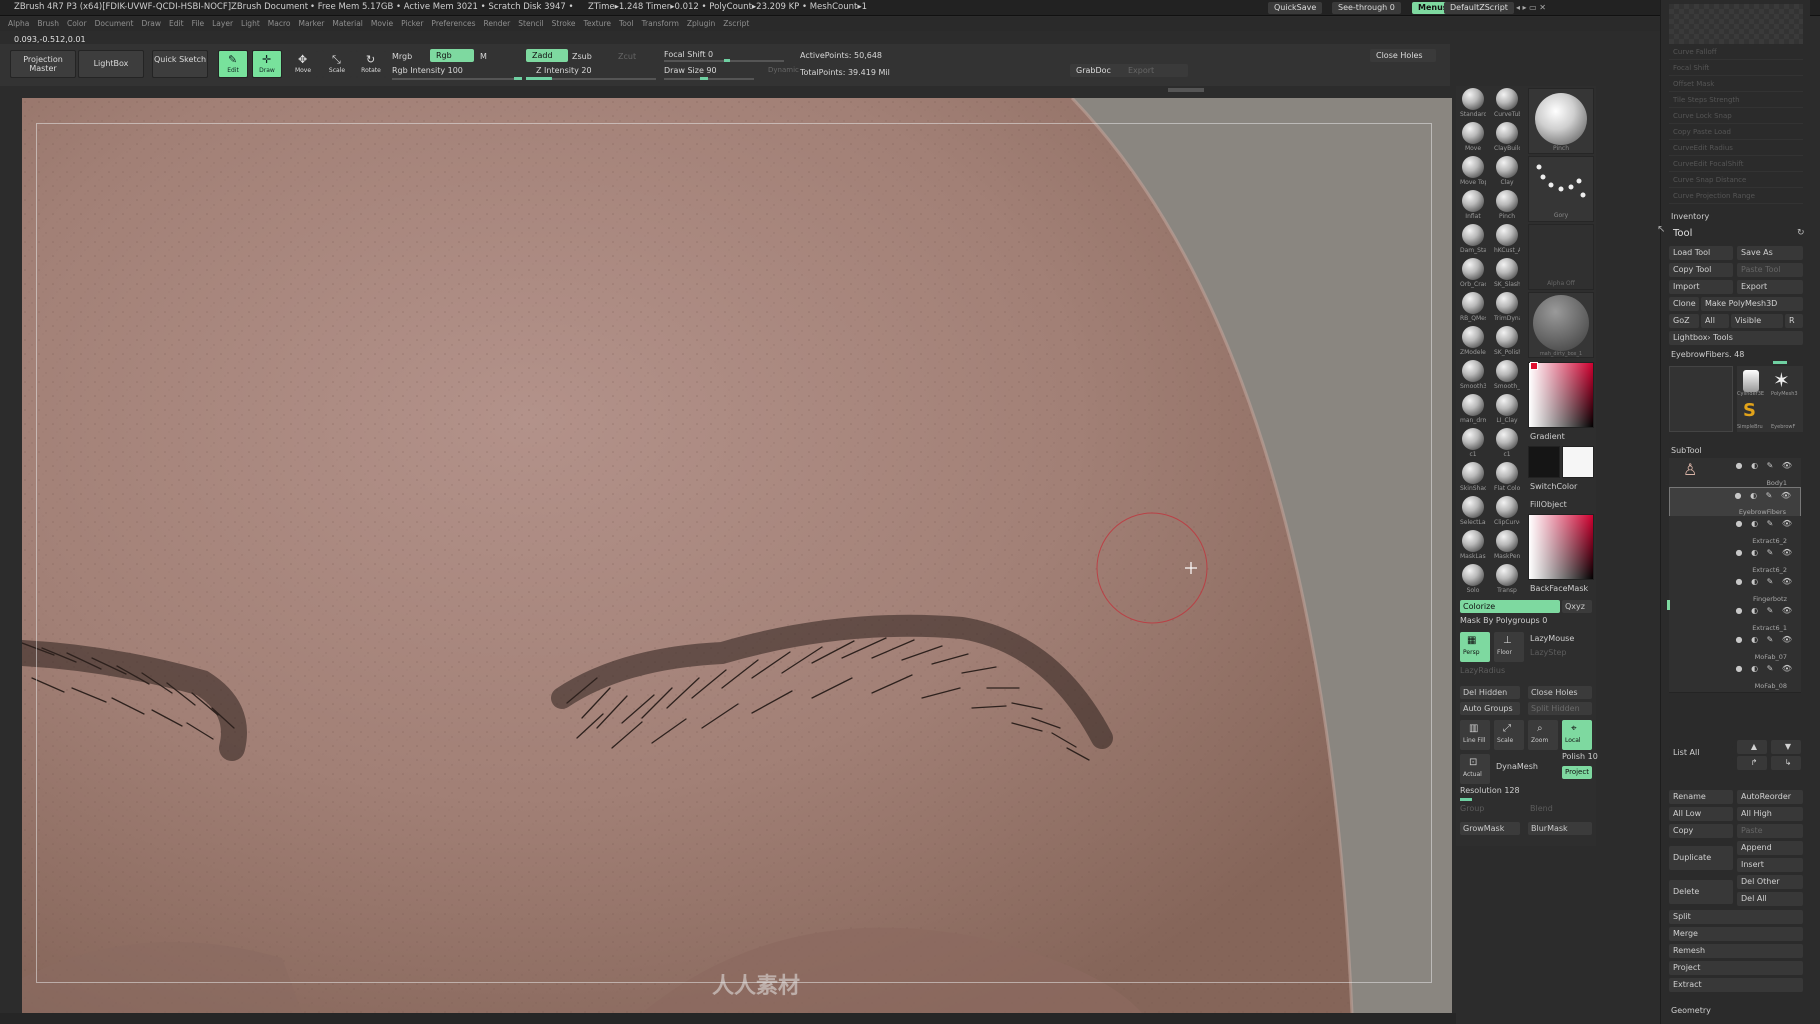 This screenshot has width=1820, height=1024. What do you see at coordinates (1794, 321) in the screenshot?
I see `goz-r-button: R` at bounding box center [1794, 321].